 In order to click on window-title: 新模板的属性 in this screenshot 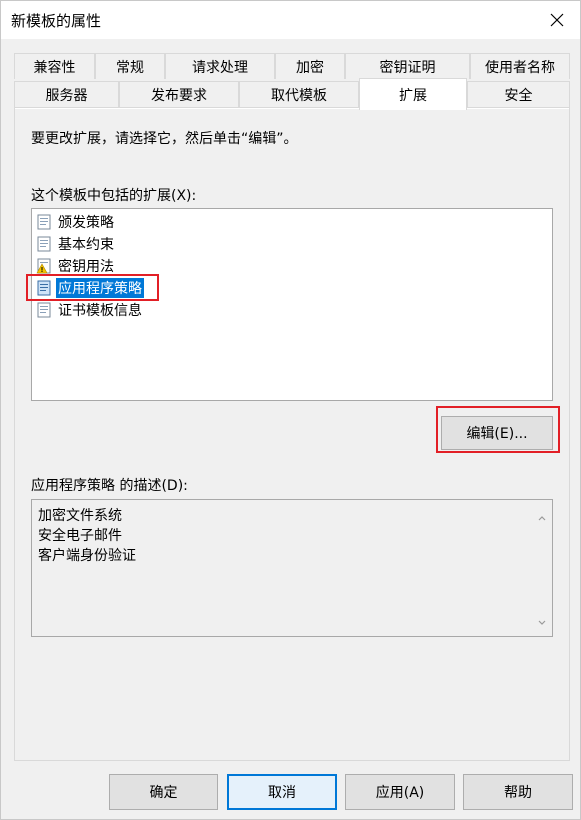, I will do `click(56, 21)`.